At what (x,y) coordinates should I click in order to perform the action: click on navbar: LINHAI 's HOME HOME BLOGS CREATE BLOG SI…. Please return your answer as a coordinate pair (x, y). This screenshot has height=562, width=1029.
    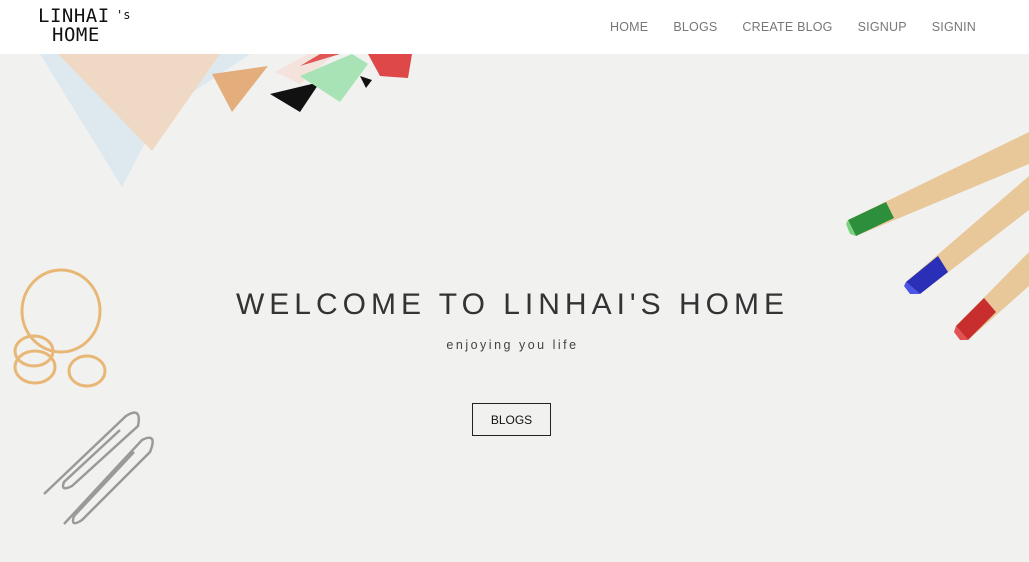
    Looking at the image, I should click on (514, 27).